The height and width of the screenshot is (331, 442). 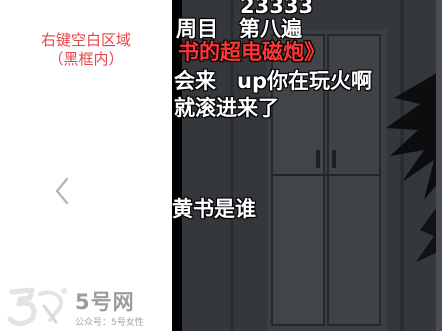 What do you see at coordinates (37, 306) in the screenshot?
I see `site-logo-icon` at bounding box center [37, 306].